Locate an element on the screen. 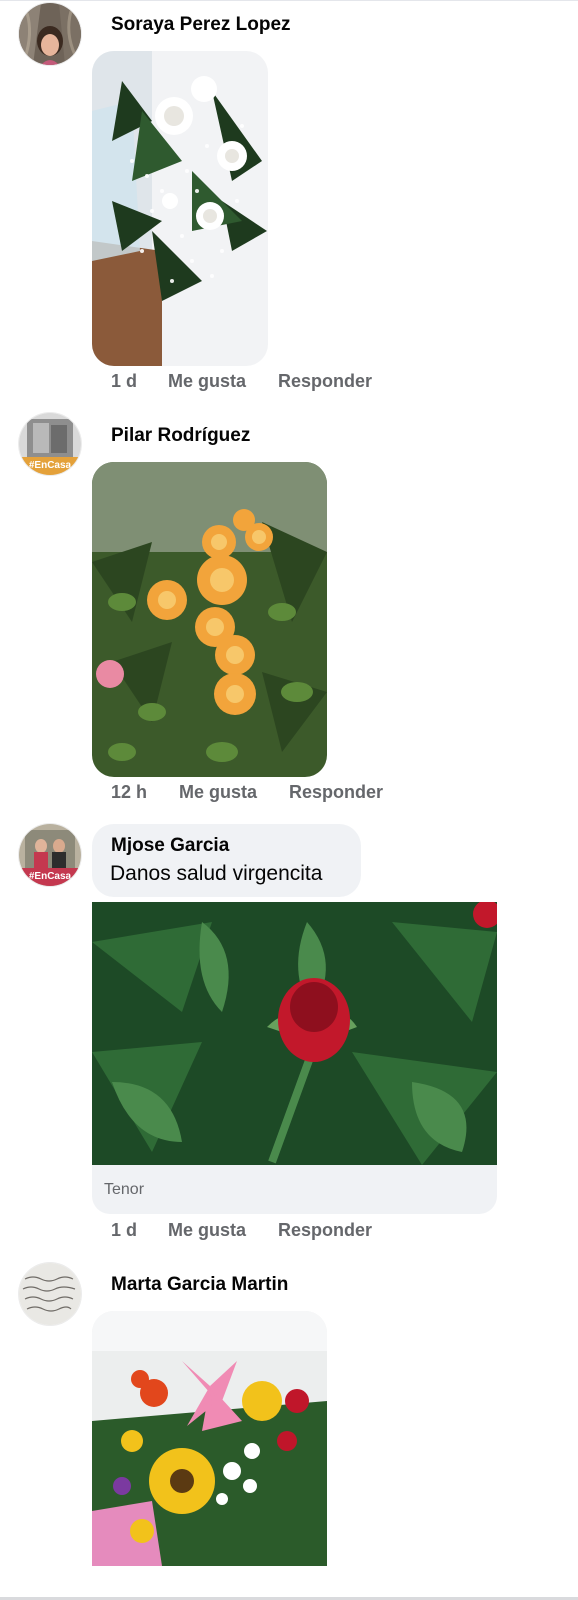 This screenshot has width=578, height=1600. gif-provider-label: Tenor is located at coordinates (124, 1189).